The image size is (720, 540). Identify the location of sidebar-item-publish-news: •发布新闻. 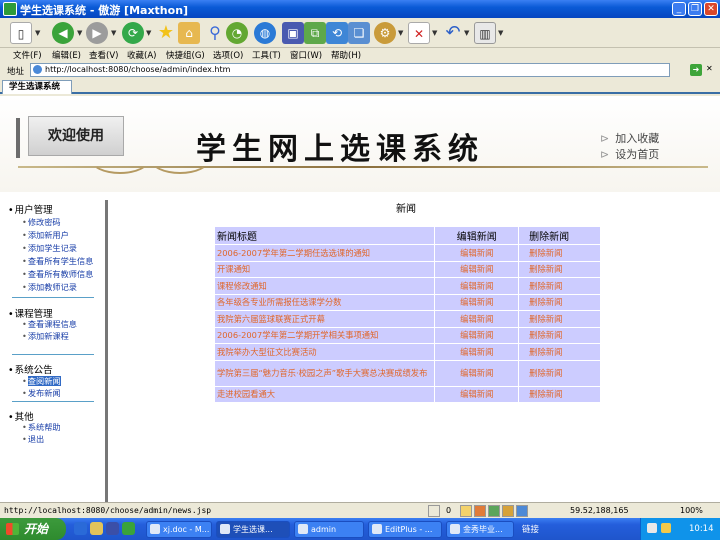
(41, 393).